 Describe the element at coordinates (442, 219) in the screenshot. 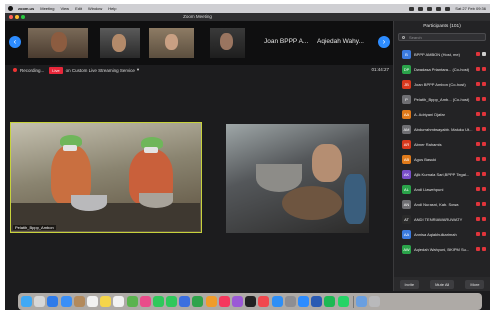

I see `participant-row: AT ANDI TENRIAWARUWATY` at that location.